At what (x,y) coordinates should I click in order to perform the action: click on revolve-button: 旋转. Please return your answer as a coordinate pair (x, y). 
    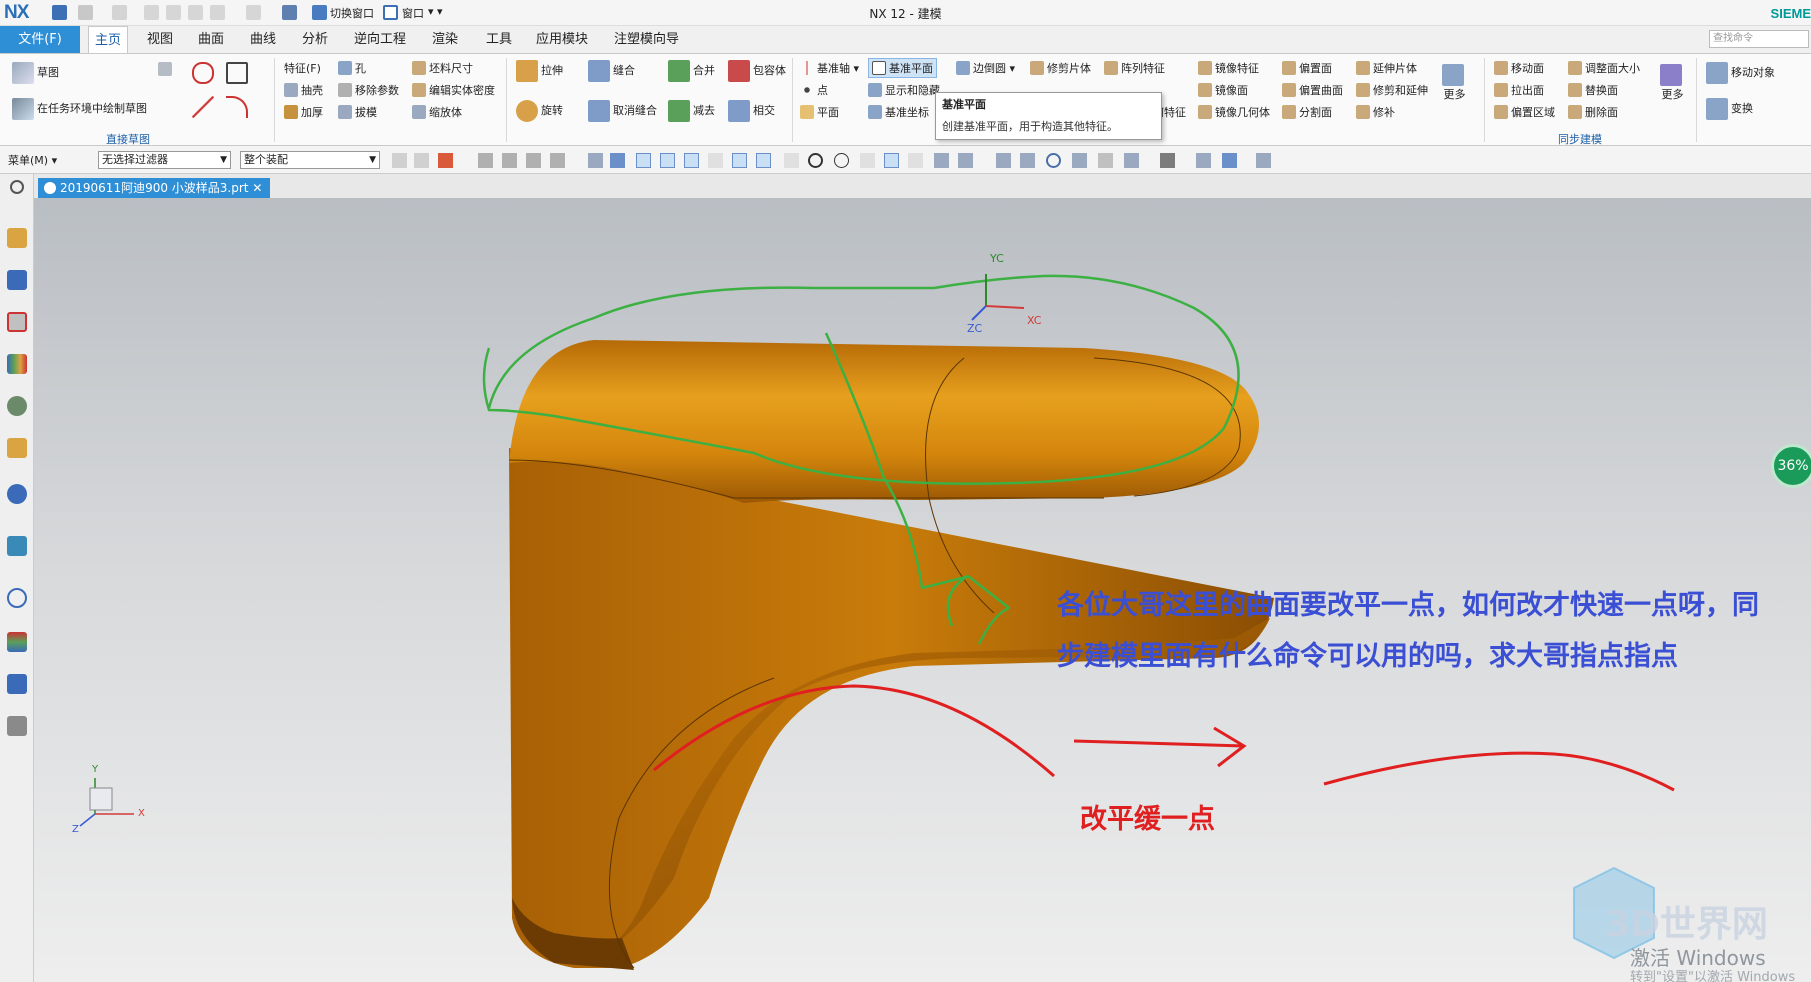
    Looking at the image, I should click on (539, 111).